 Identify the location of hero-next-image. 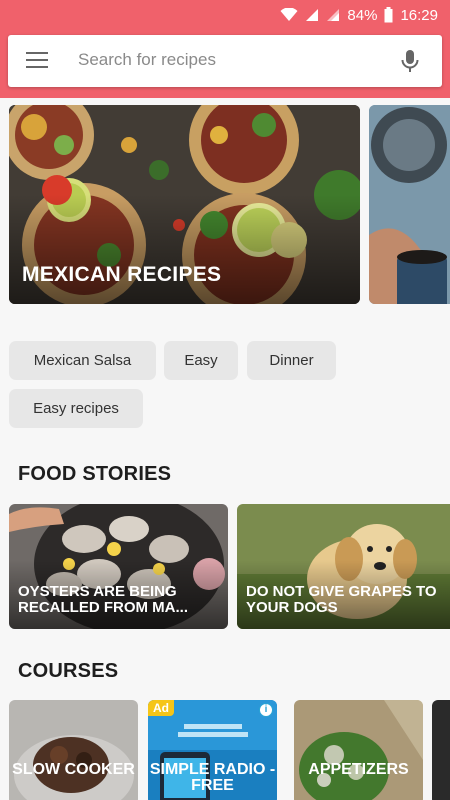
(409, 204).